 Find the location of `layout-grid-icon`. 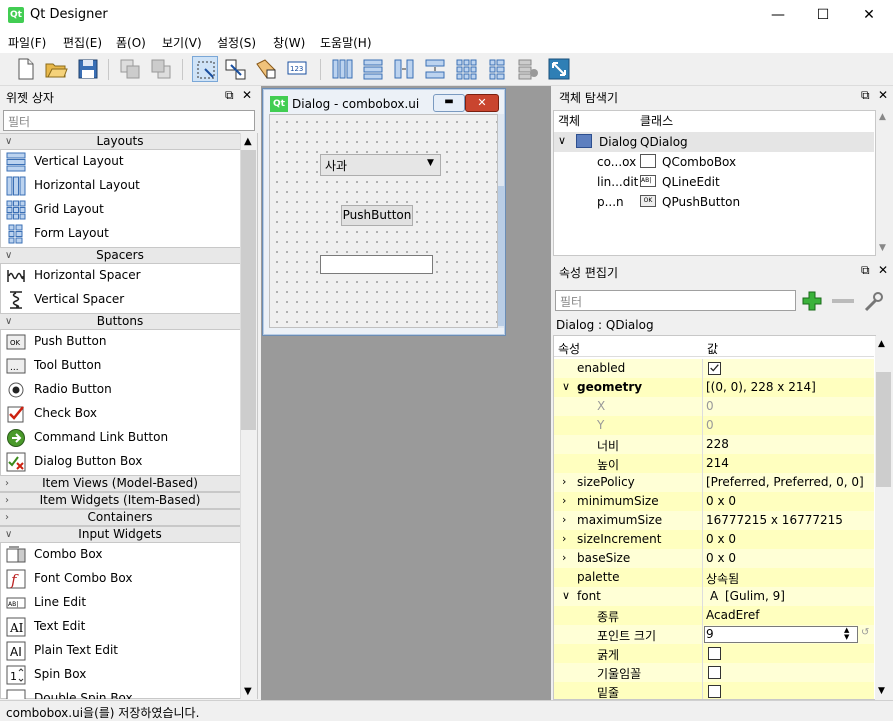

layout-grid-icon is located at coordinates (466, 69).